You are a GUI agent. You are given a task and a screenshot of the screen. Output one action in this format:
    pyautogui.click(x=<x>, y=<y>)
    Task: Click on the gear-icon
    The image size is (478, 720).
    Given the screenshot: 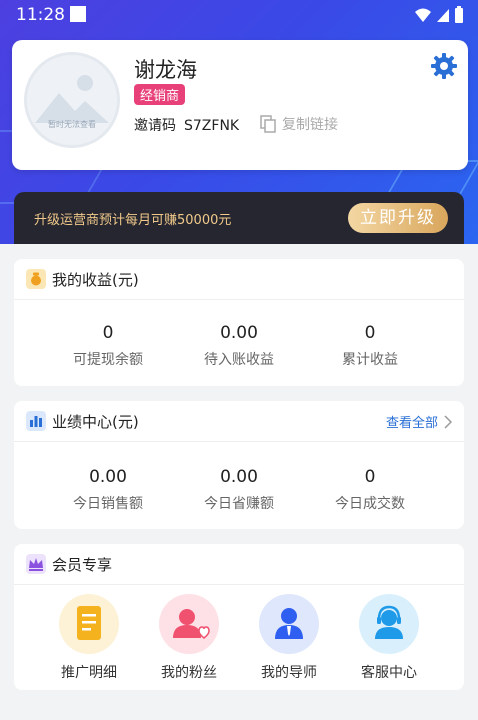 What is the action you would take?
    pyautogui.click(x=444, y=66)
    